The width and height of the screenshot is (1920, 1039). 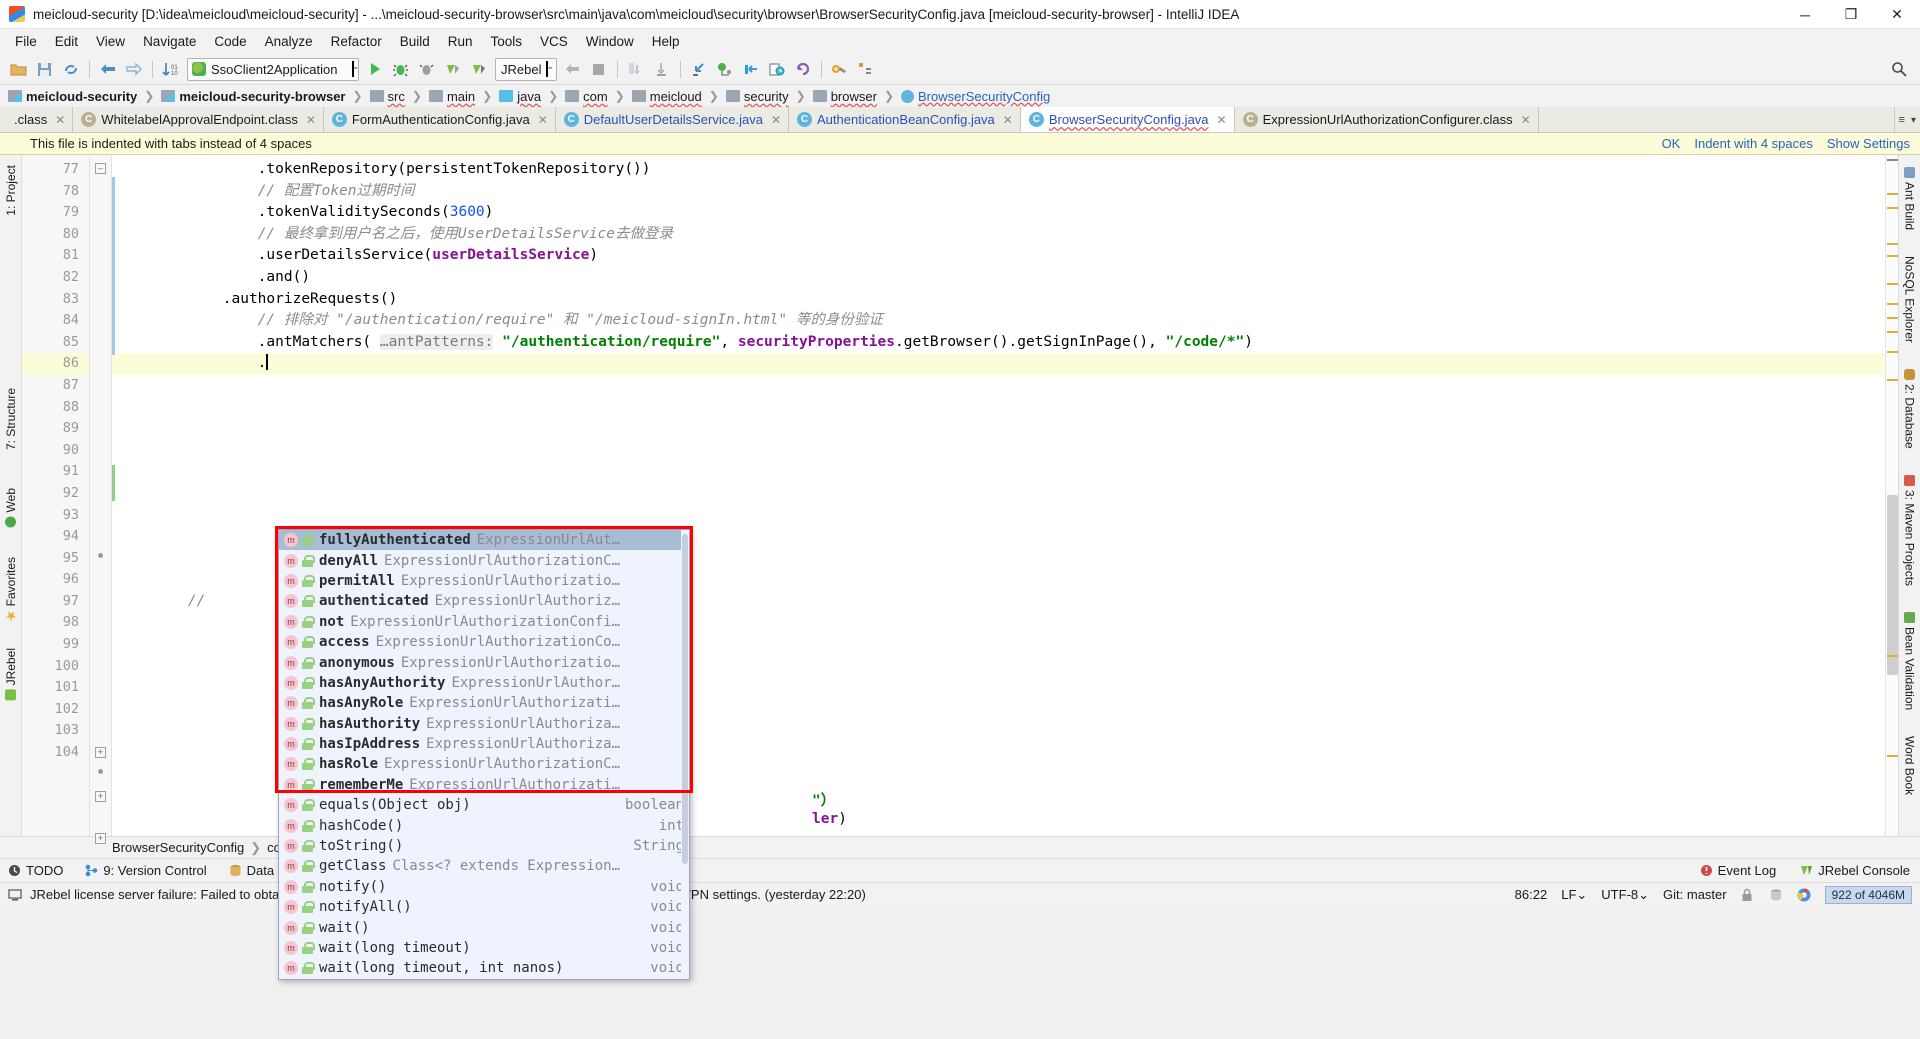 What do you see at coordinates (839, 69) in the screenshot?
I see `settings-icon` at bounding box center [839, 69].